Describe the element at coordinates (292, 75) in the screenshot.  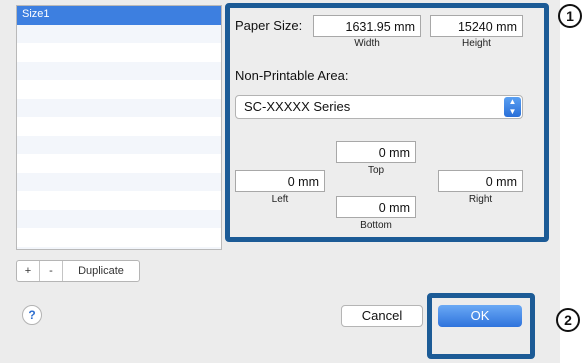
I see `non-printable-area-label: Non-Printable Area:` at that location.